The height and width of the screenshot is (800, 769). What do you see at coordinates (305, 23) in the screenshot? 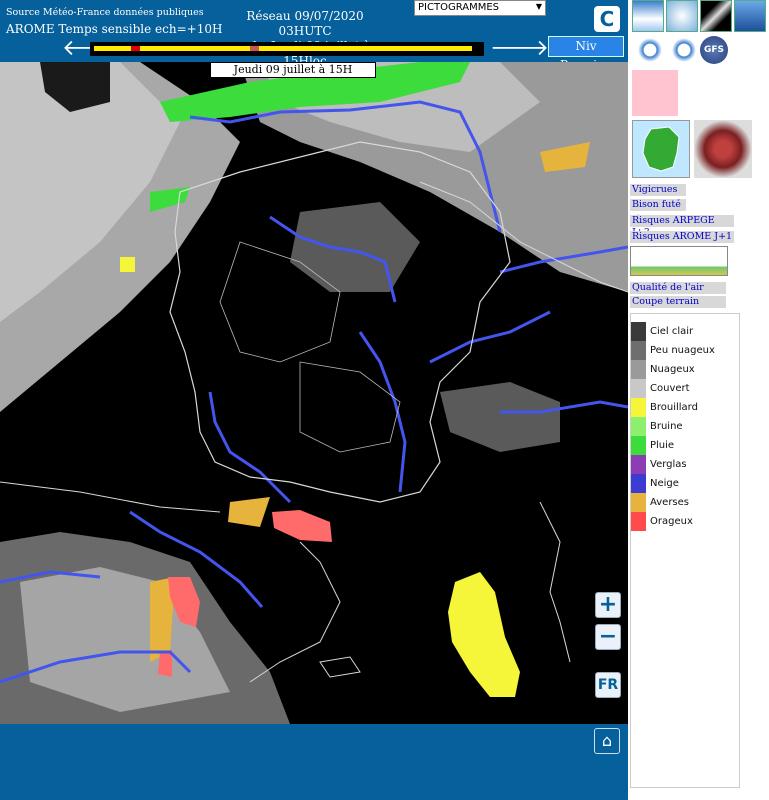
I see `run-date: Réseau 09/07/2020 03HUTC` at bounding box center [305, 23].